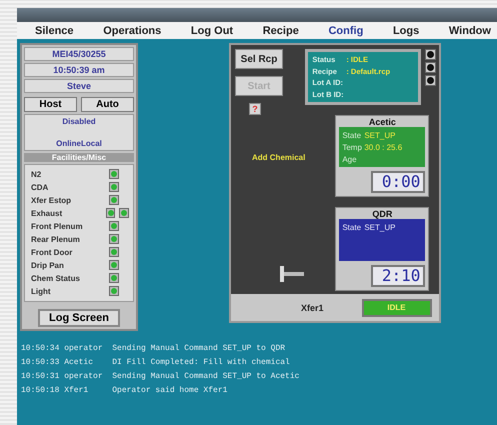  Describe the element at coordinates (398, 182) in the screenshot. I see `timer-display: 0:00` at that location.